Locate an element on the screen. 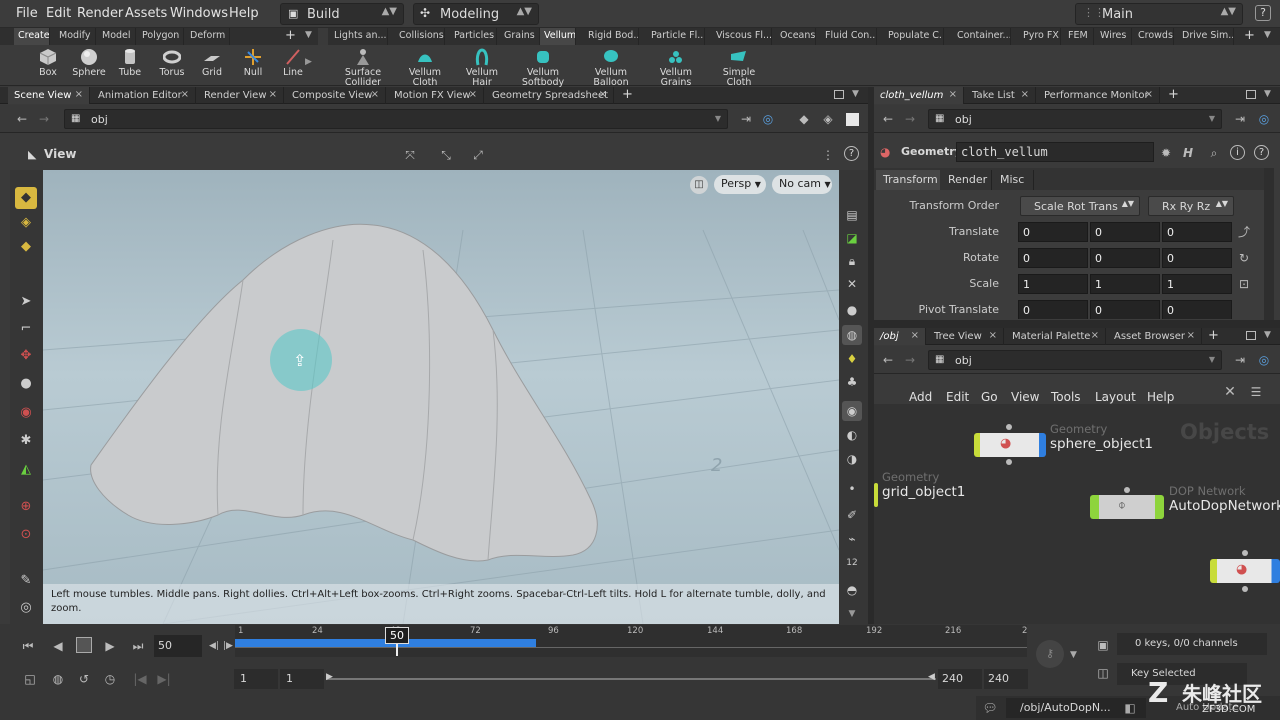 The height and width of the screenshot is (720, 1280). wrench-icon: ✕ is located at coordinates (1230, 392).